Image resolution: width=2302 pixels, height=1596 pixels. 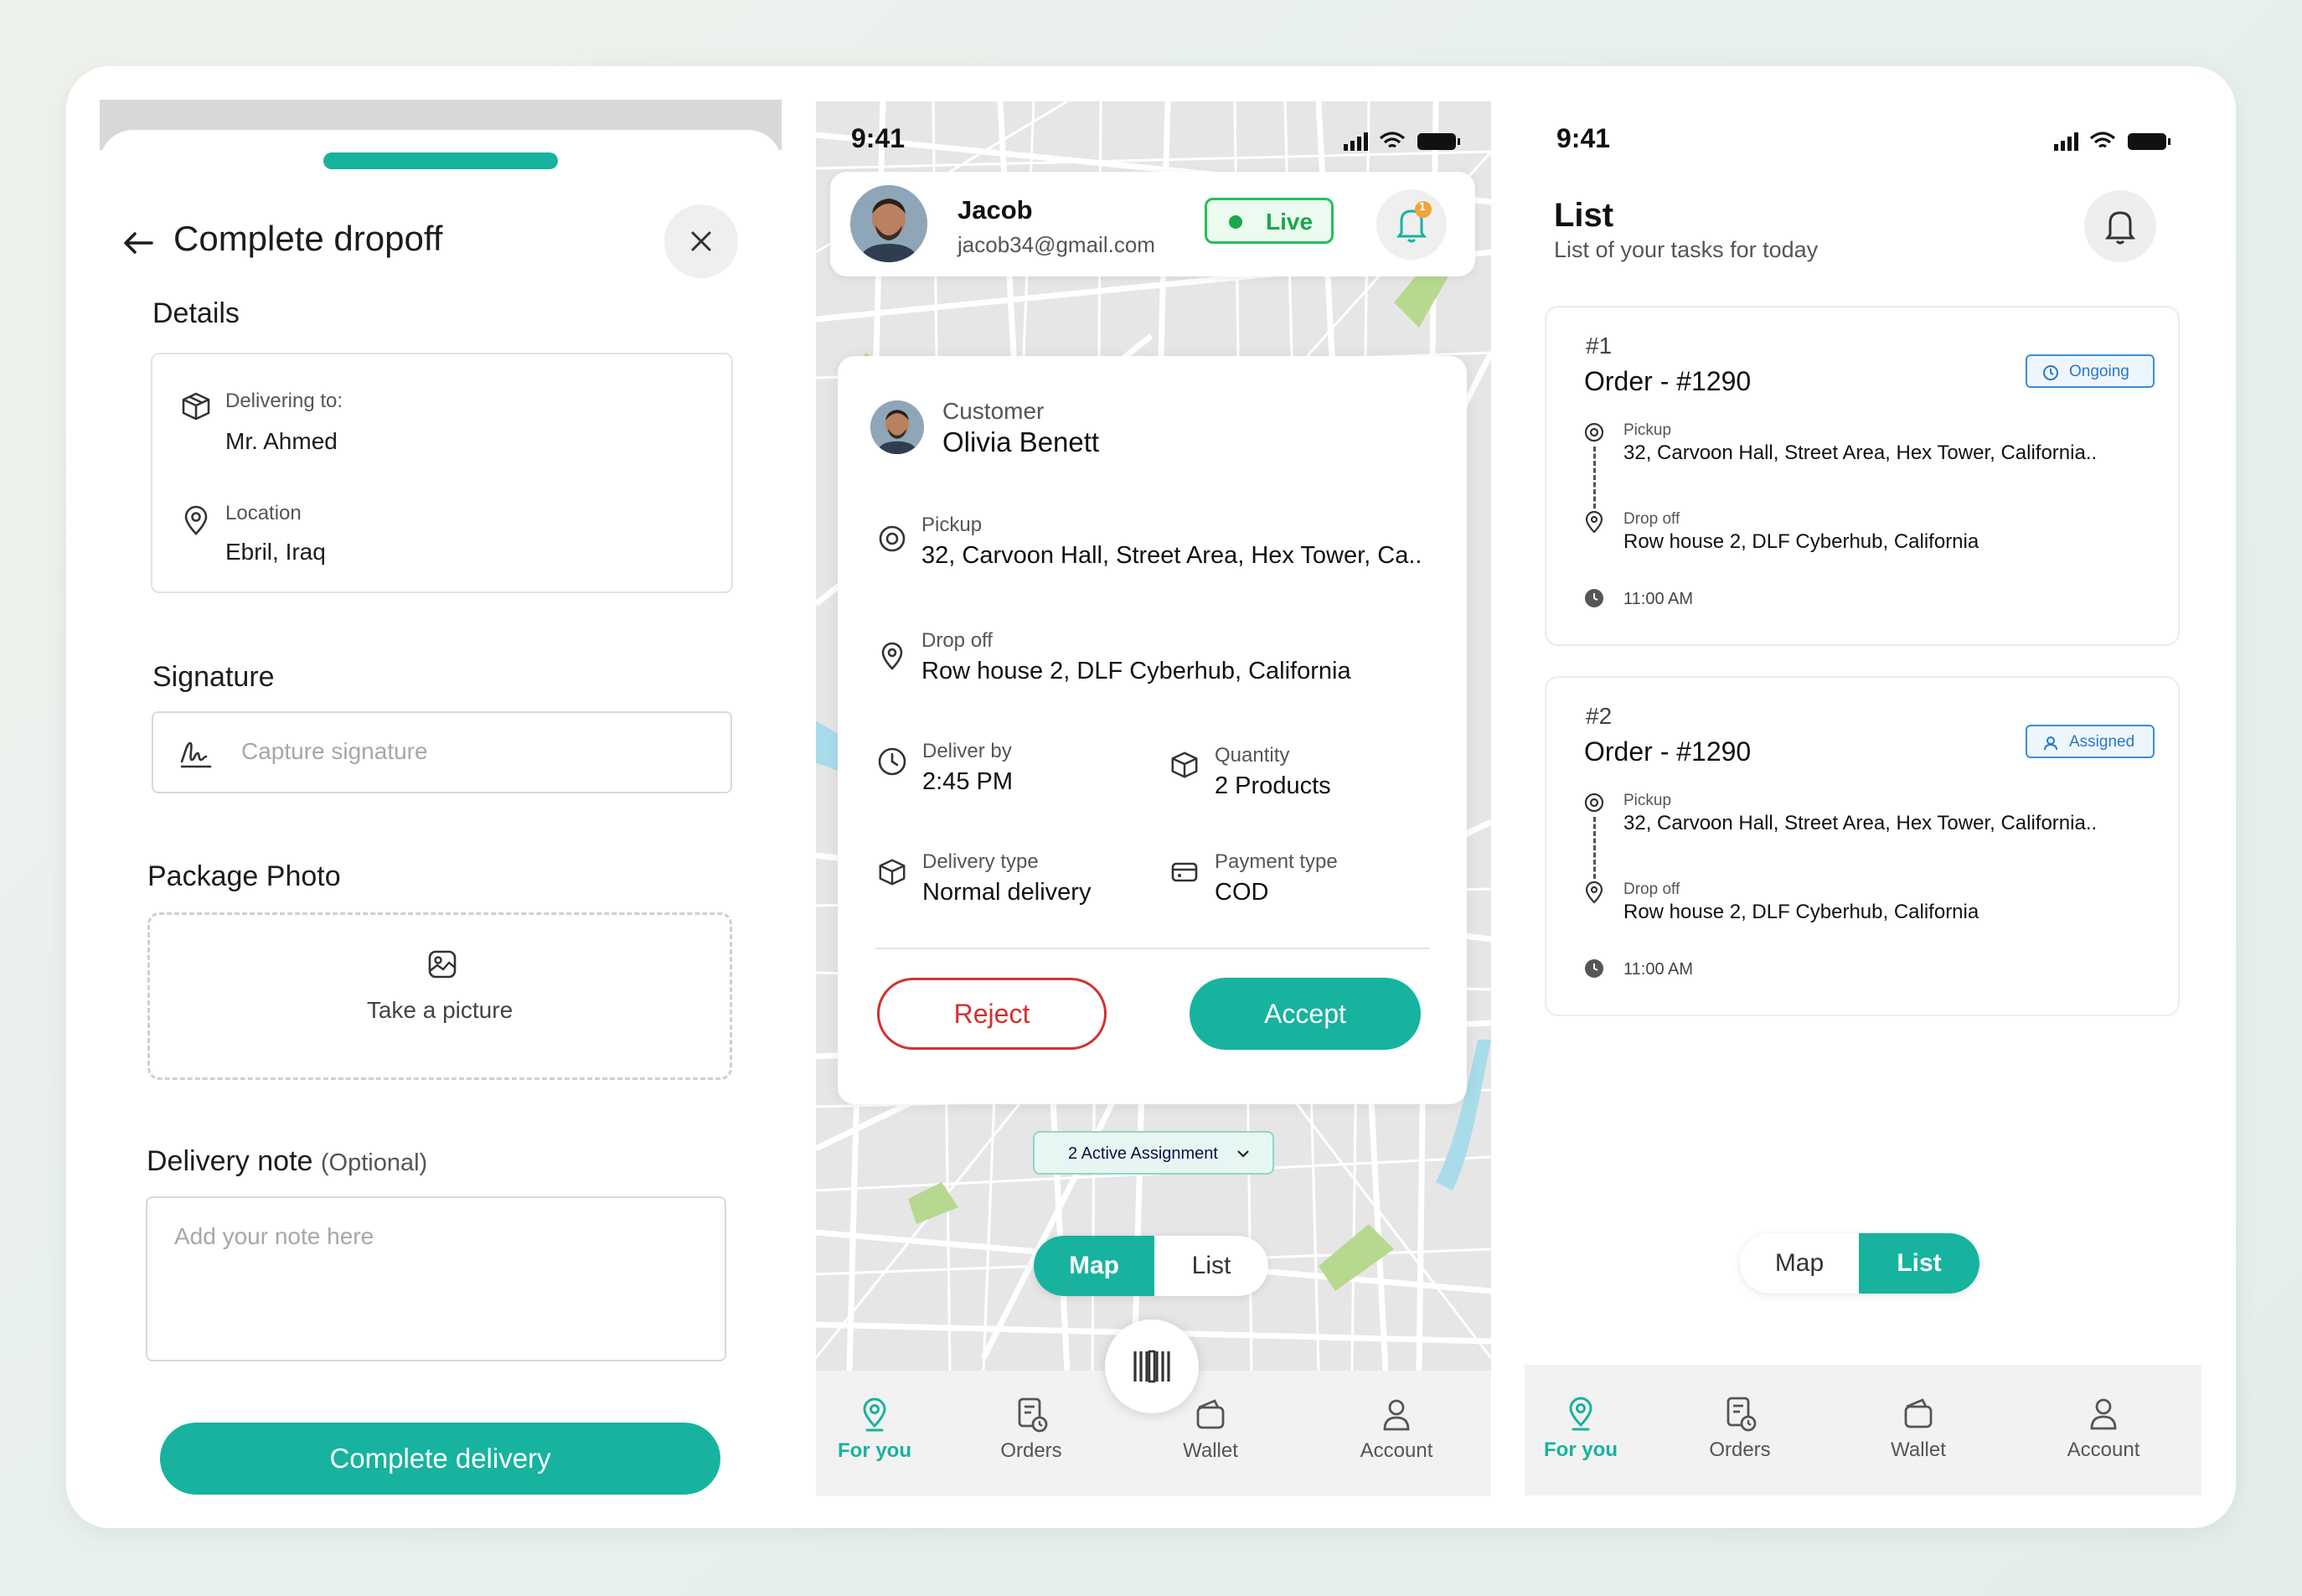 I want to click on back-arrow-icon, so click(x=138, y=243).